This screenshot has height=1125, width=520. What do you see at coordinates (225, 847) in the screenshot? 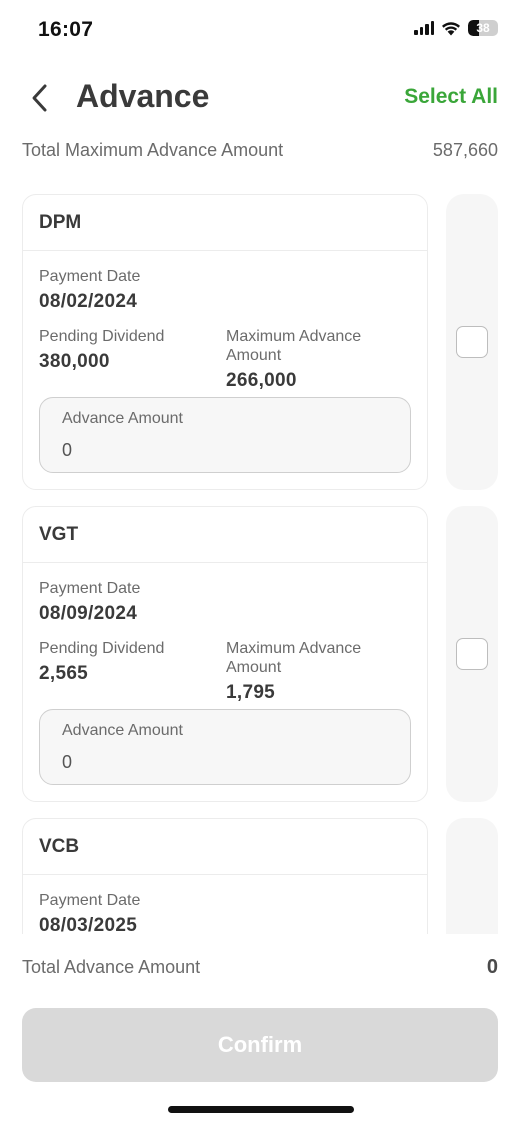
I see `card-ticker: VCB` at bounding box center [225, 847].